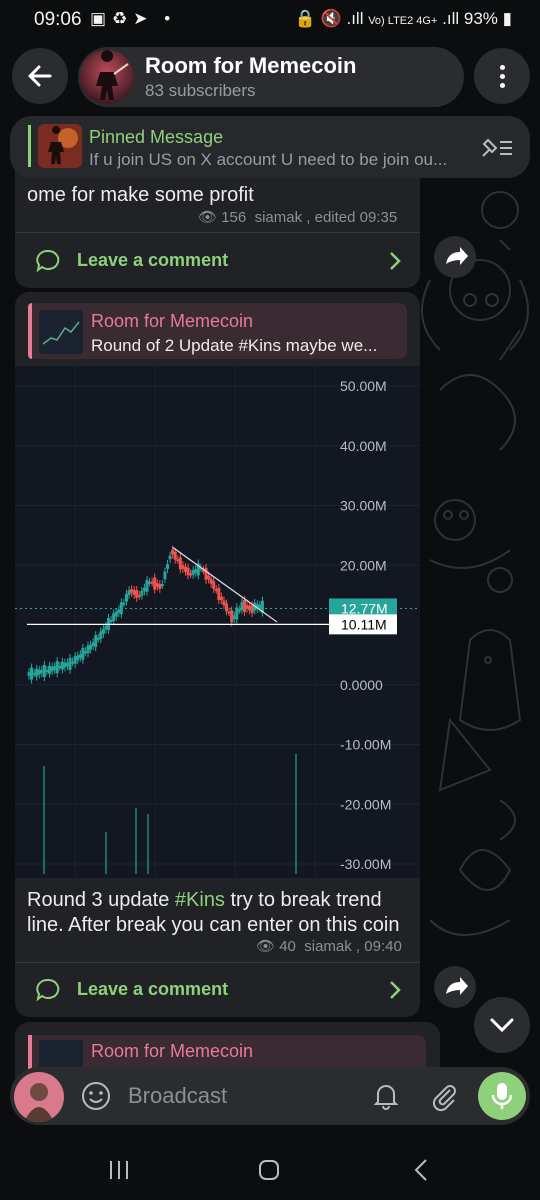  Describe the element at coordinates (363, 506) in the screenshot. I see `y-tick-label: 30.00M` at that location.